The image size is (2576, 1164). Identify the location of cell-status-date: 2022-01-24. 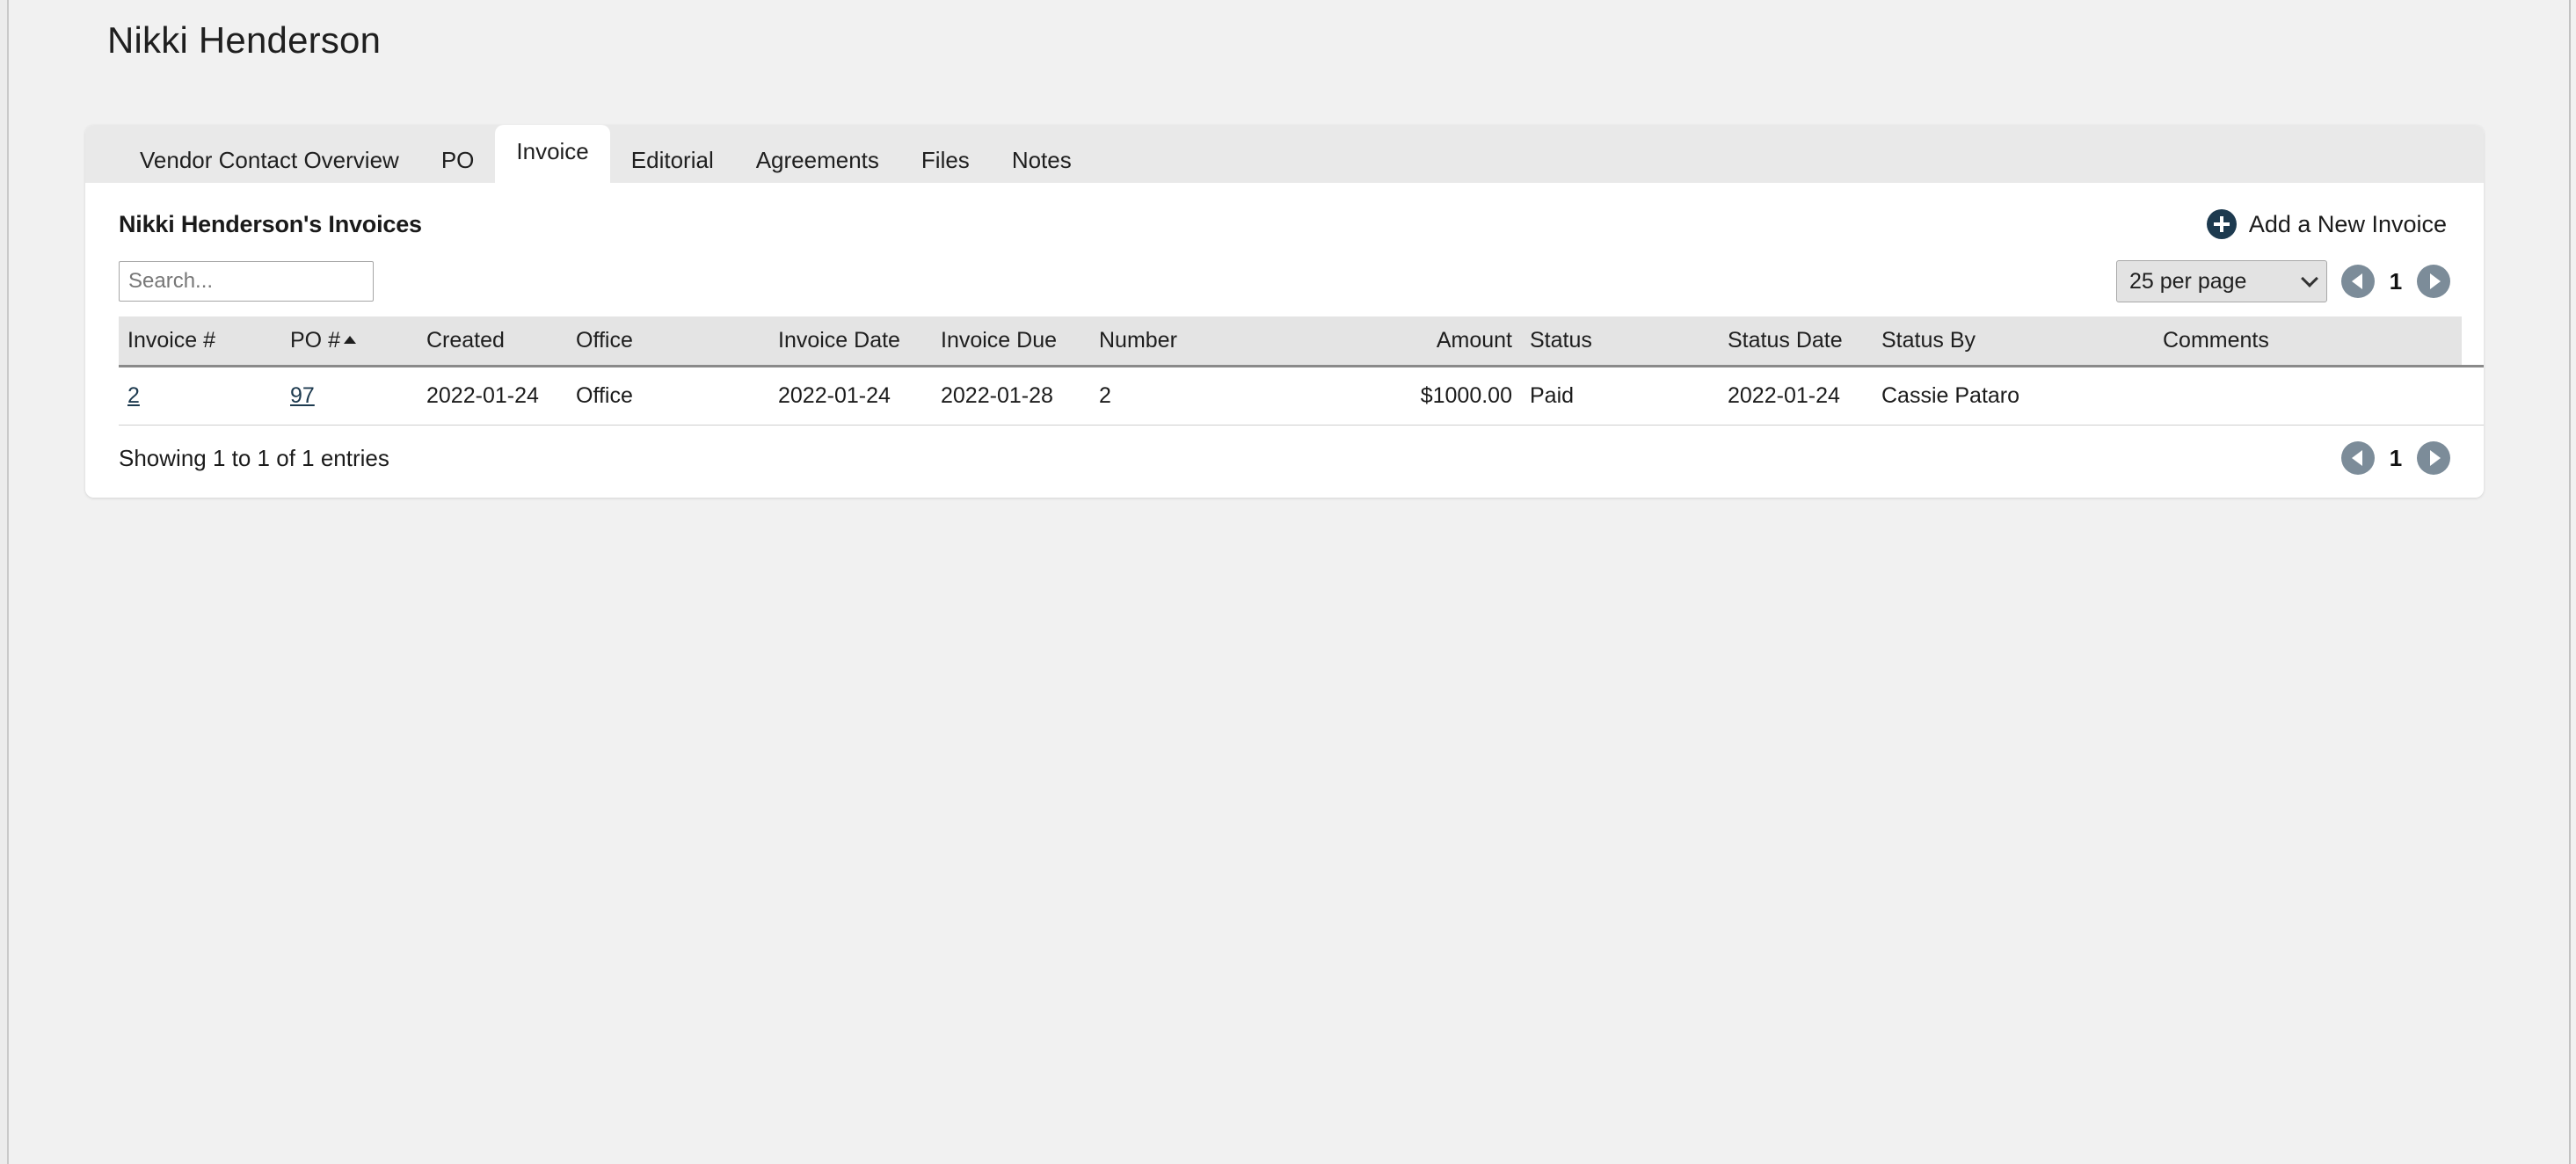
(1796, 396).